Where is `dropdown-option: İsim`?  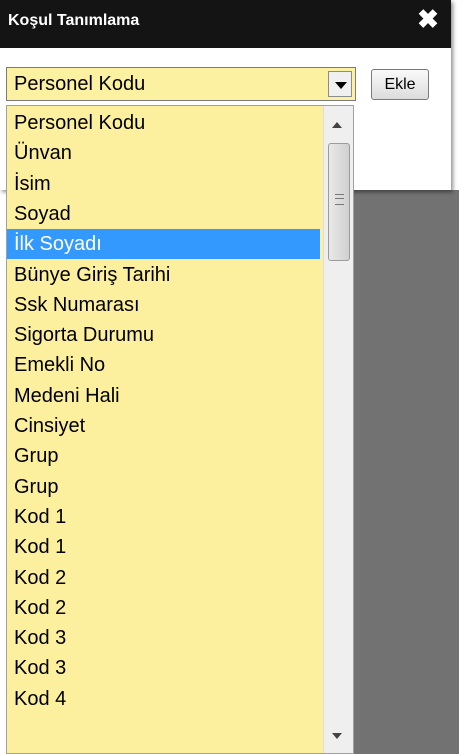
dropdown-option: İsim is located at coordinates (163, 184).